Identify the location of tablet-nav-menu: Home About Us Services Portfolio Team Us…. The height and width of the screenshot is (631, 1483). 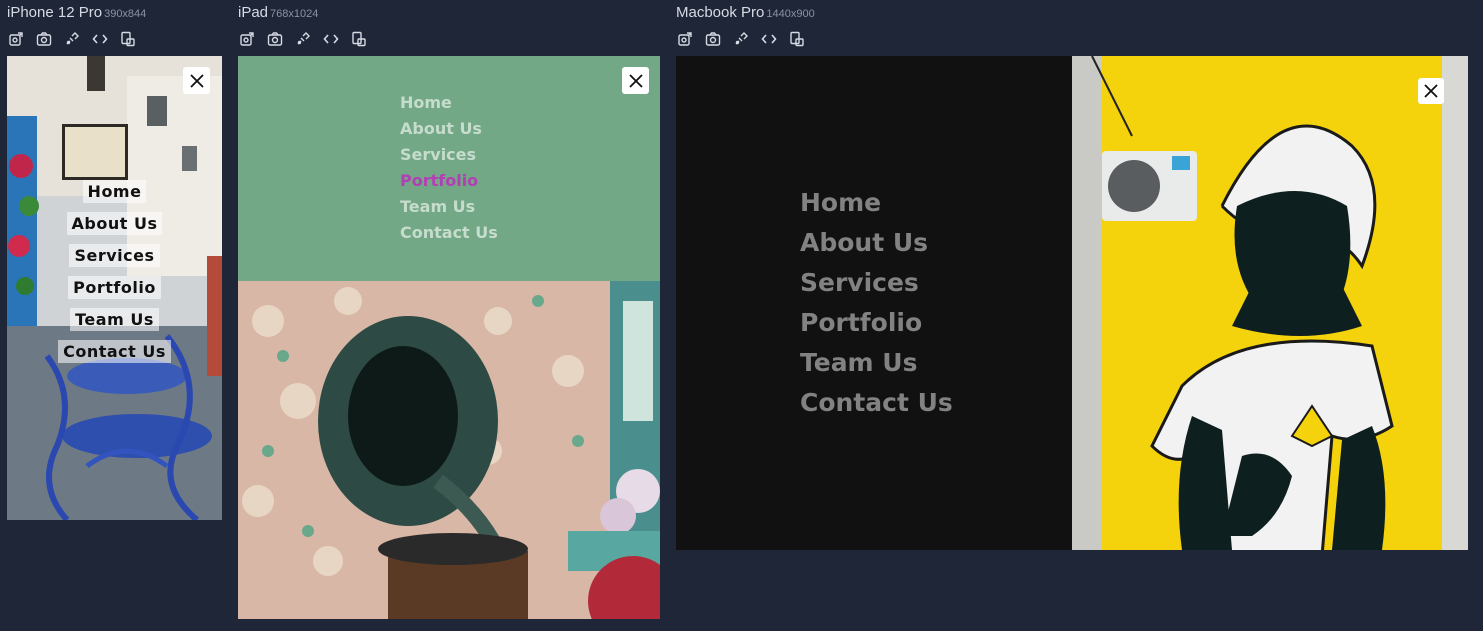
(449, 167).